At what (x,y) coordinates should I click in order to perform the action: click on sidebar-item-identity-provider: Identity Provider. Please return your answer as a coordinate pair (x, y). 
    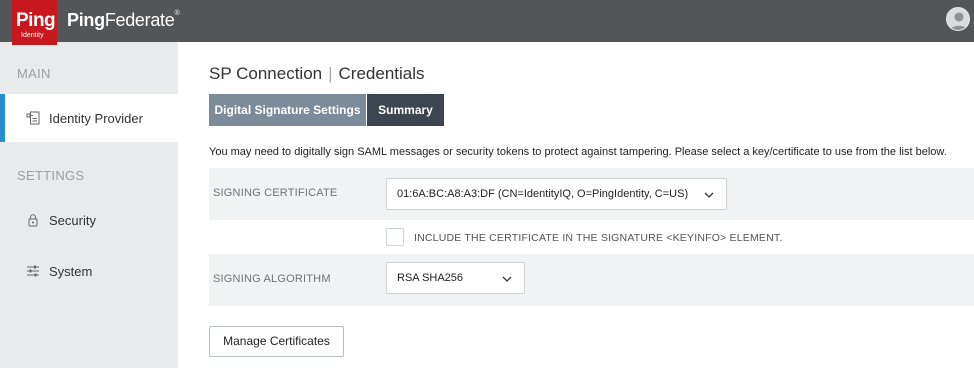
    Looking at the image, I should click on (89, 118).